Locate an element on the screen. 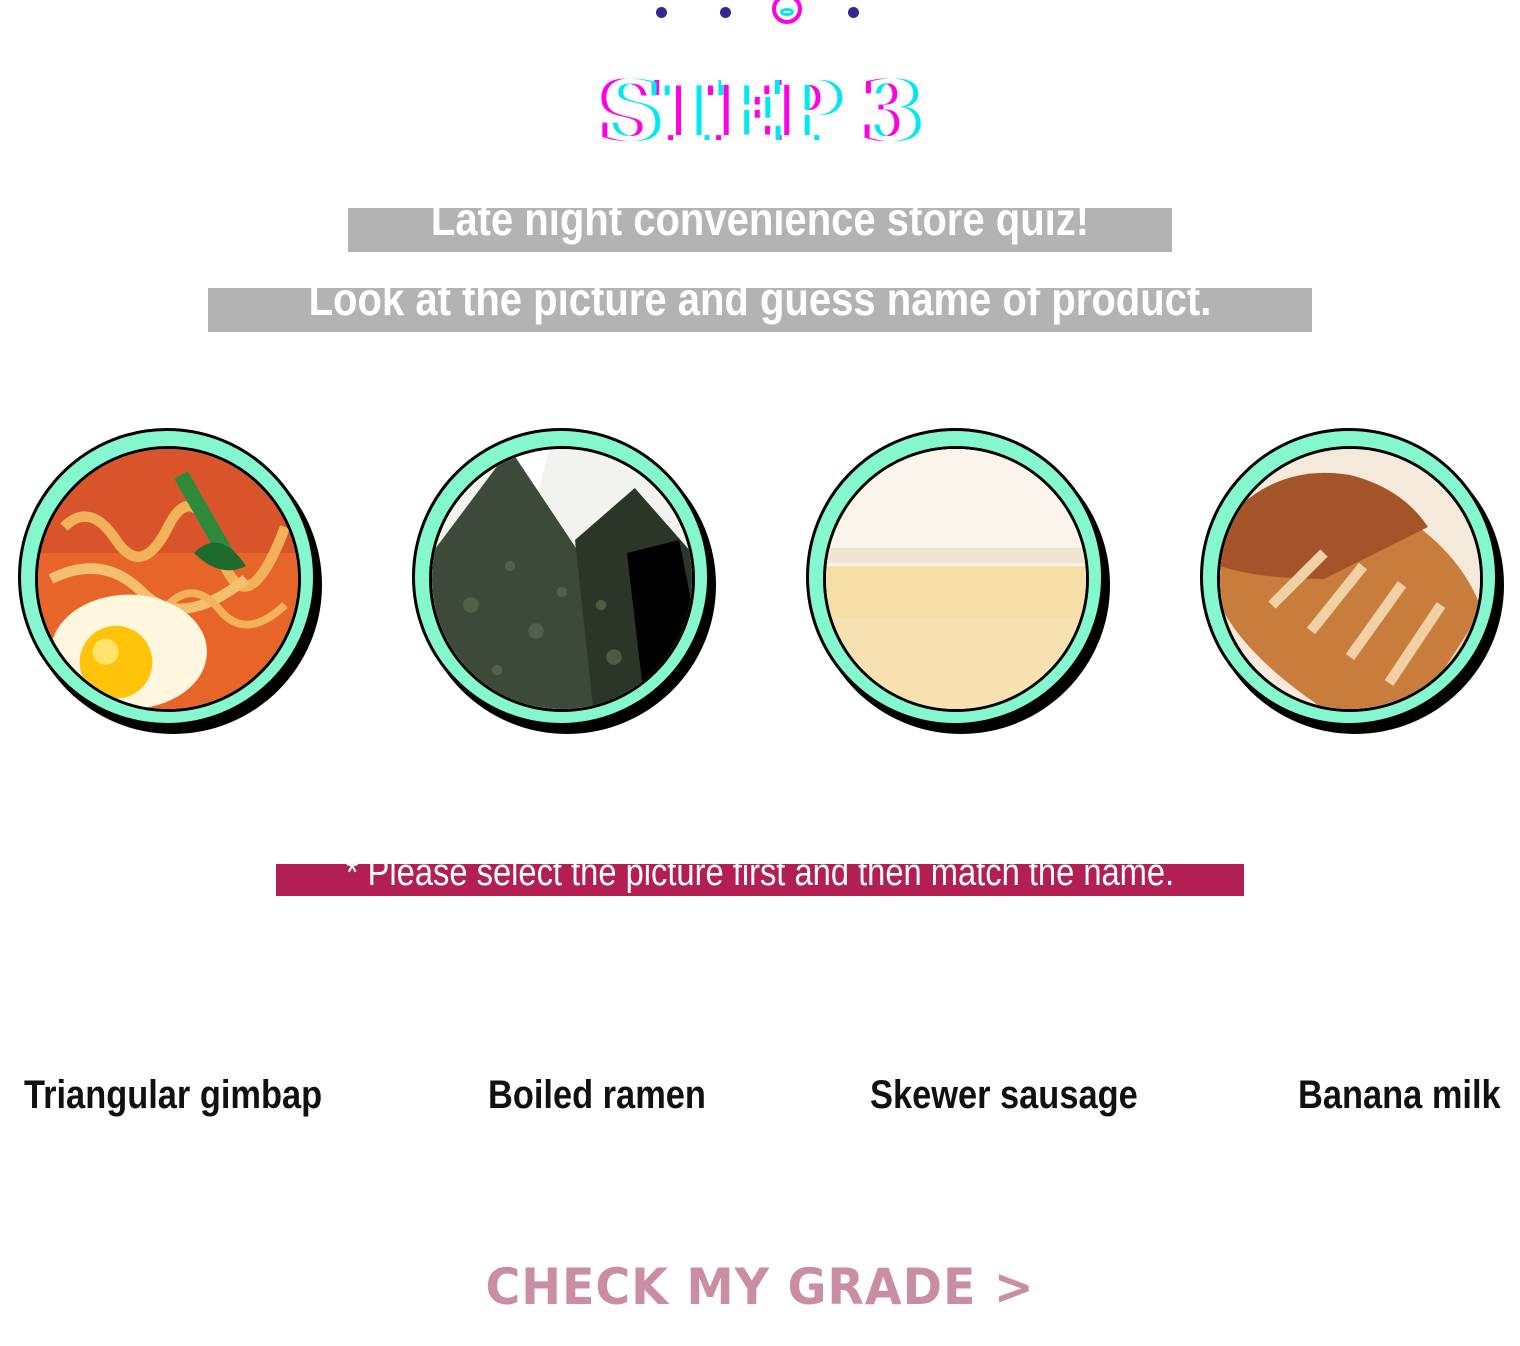  name-option-skewer-sausage: Skewer sausage is located at coordinates (1004, 1095).